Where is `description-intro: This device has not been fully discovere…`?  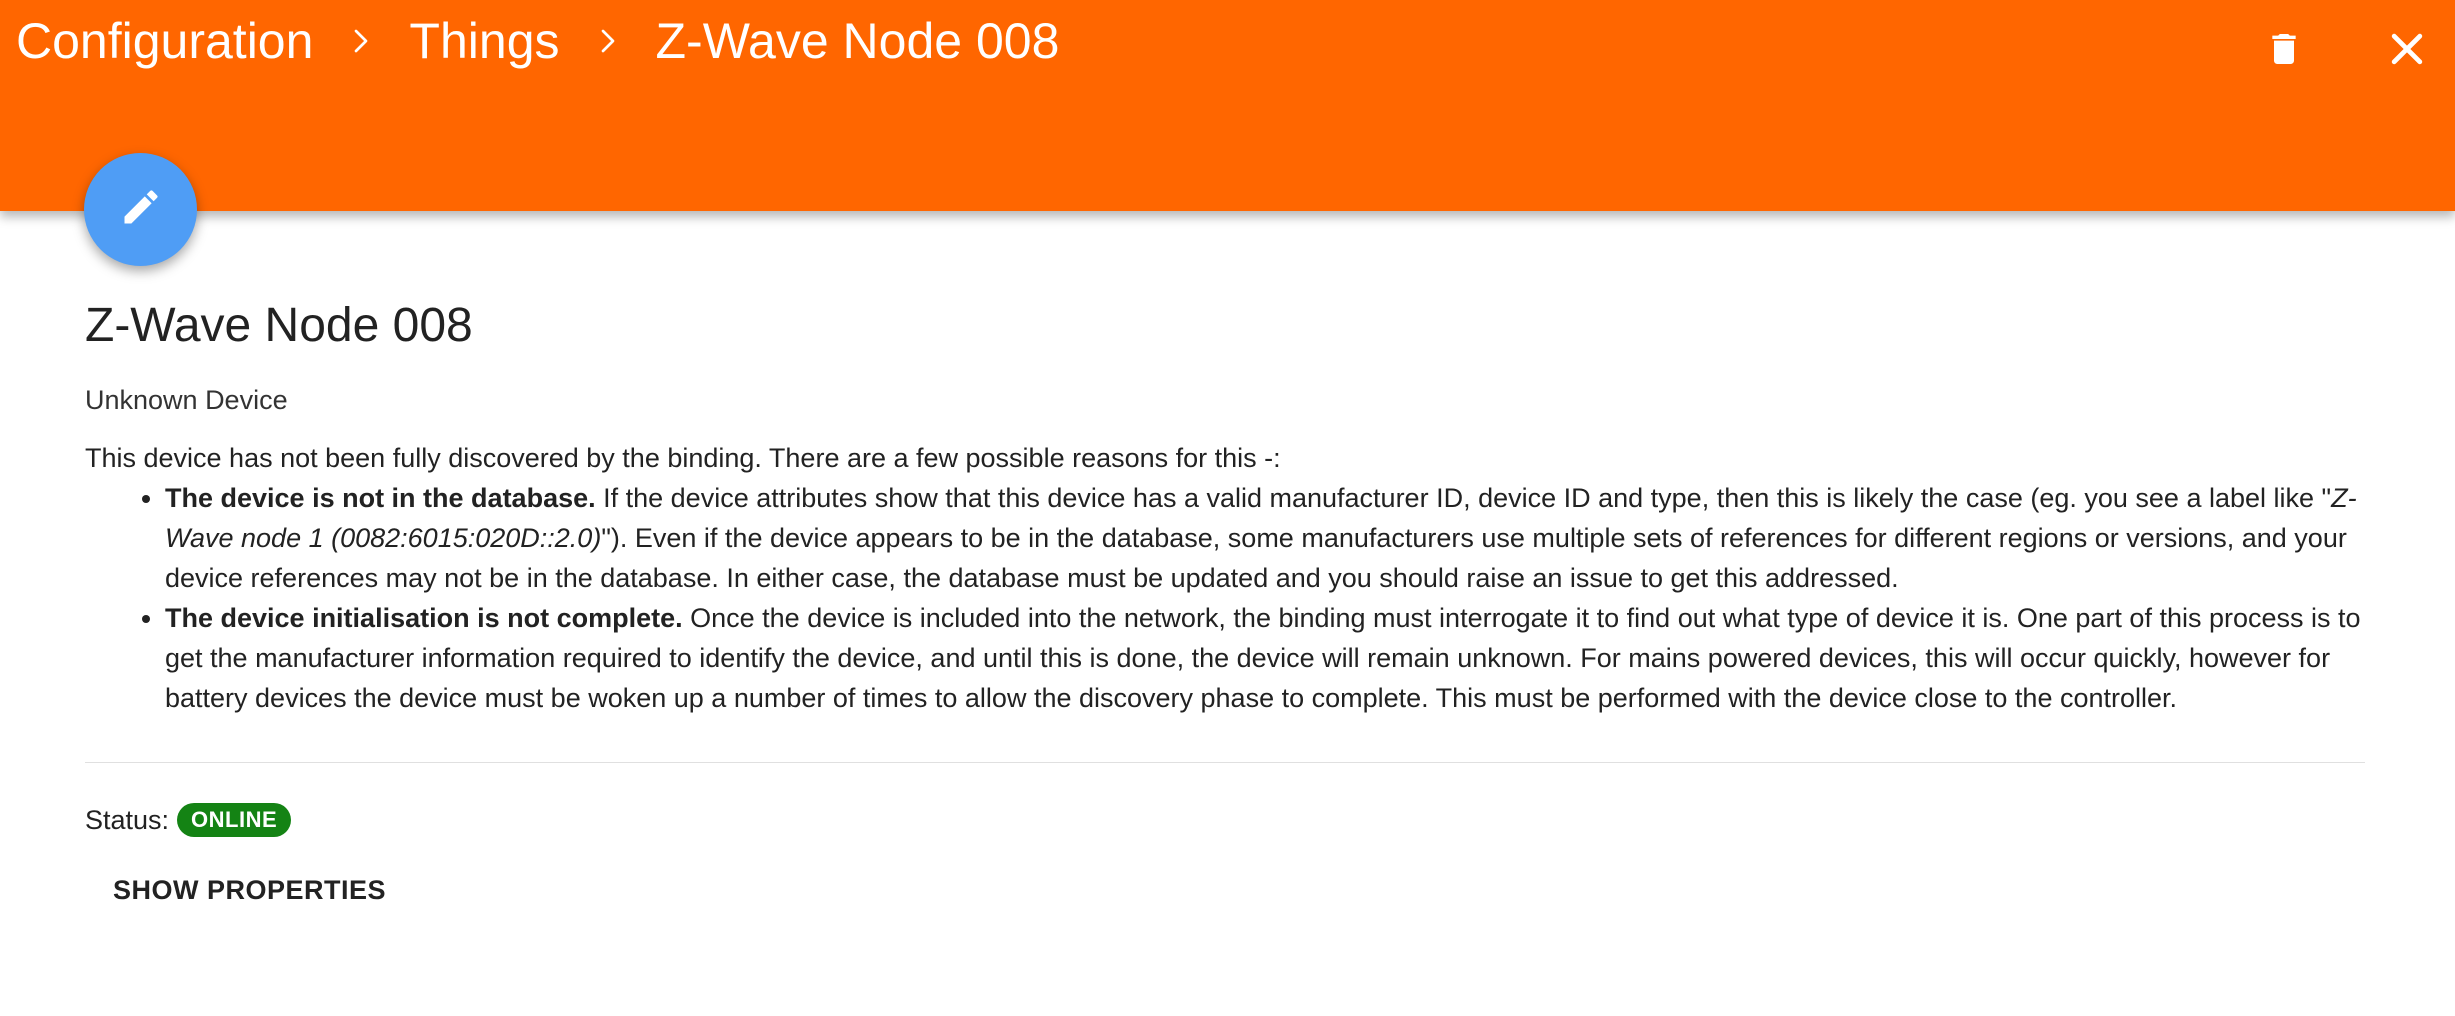
description-intro: This device has not been fully discovere… is located at coordinates (683, 458).